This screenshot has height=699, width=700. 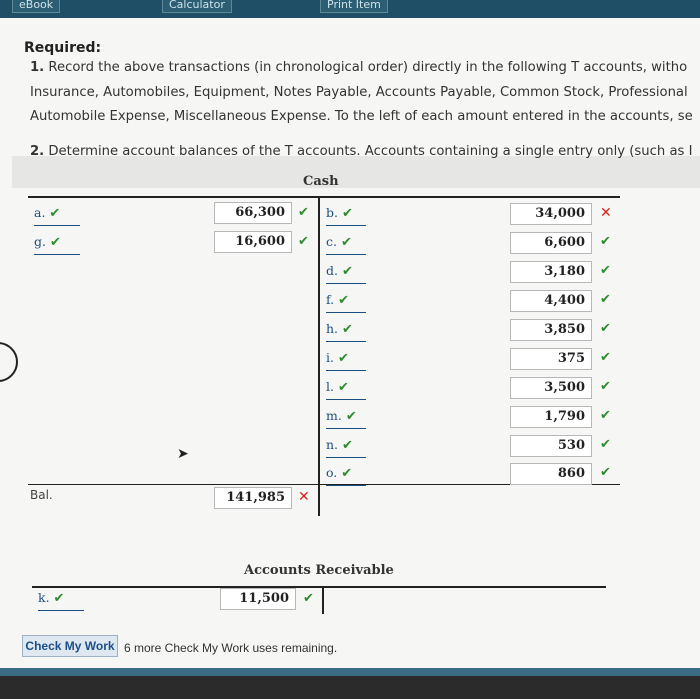 I want to click on cash-top-rule, so click(x=324, y=197).